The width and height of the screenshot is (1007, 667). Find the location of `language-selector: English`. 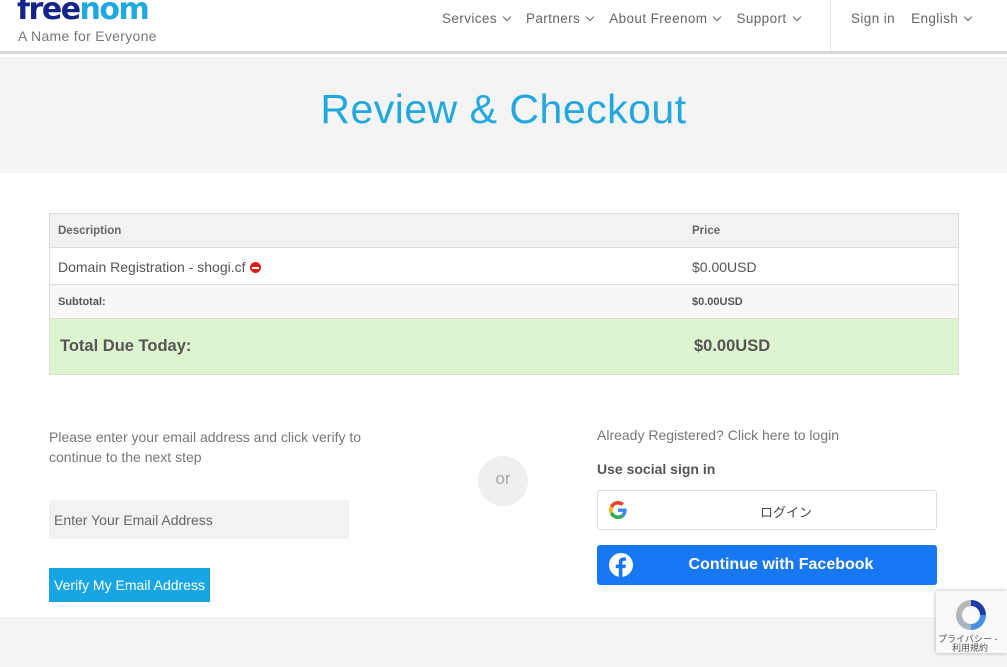

language-selector: English is located at coordinates (942, 18).